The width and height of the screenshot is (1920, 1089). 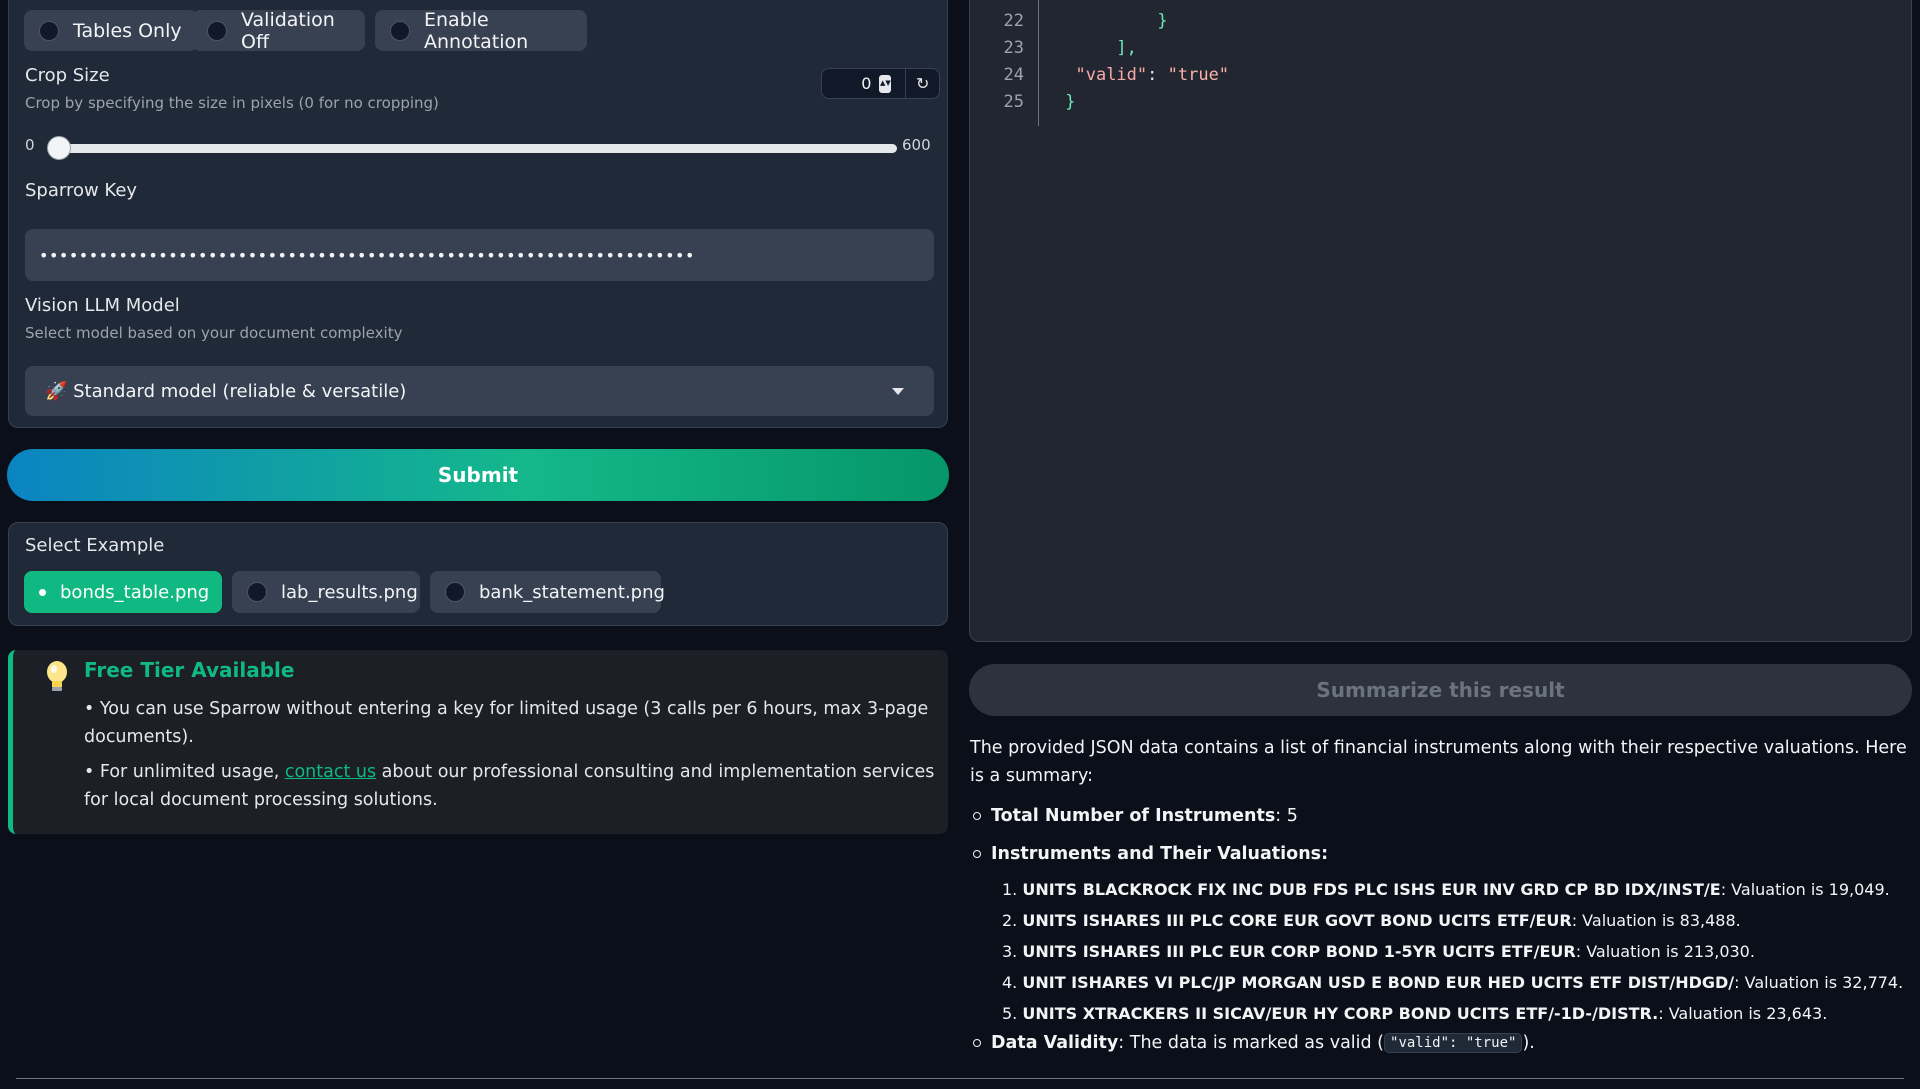 I want to click on bottom-divider, so click(x=960, y=1078).